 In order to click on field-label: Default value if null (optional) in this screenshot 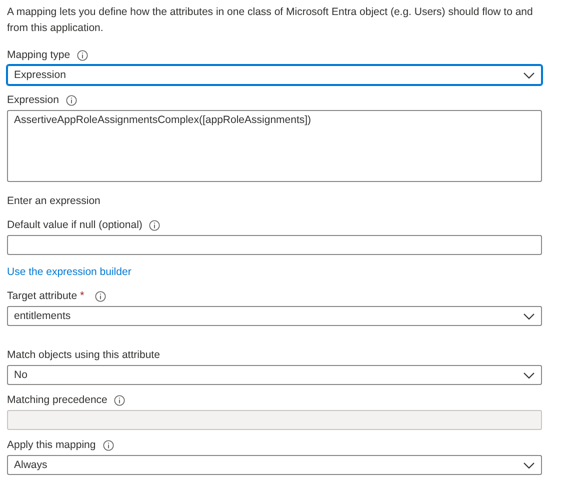, I will do `click(74, 225)`.